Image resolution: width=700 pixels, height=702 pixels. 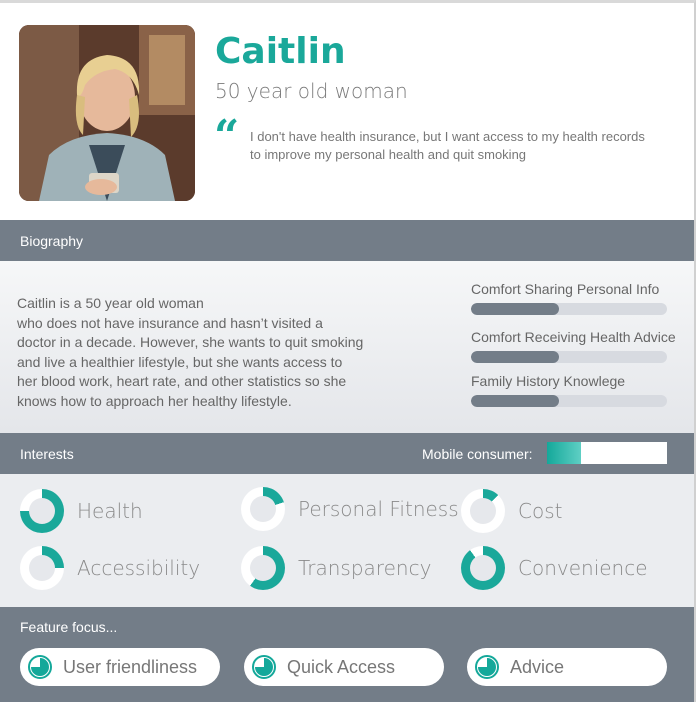 I want to click on feature-user-friendliness: User friendliness, so click(x=120, y=667).